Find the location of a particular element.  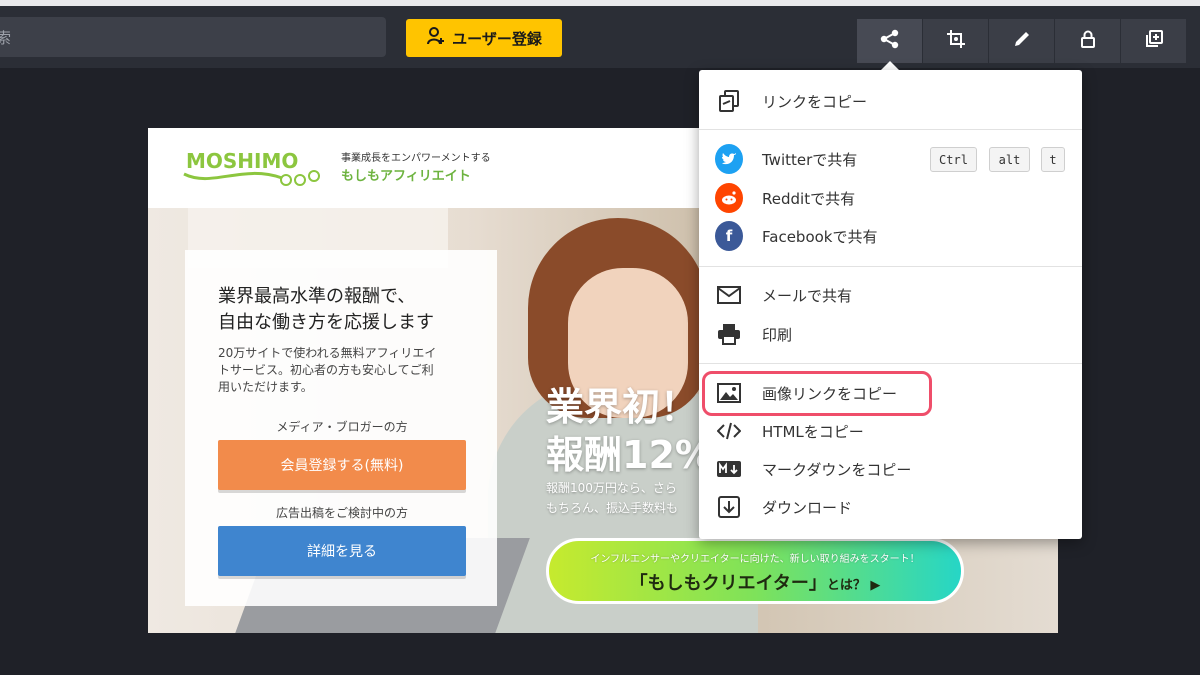

search-text: 索 is located at coordinates (6, 38).